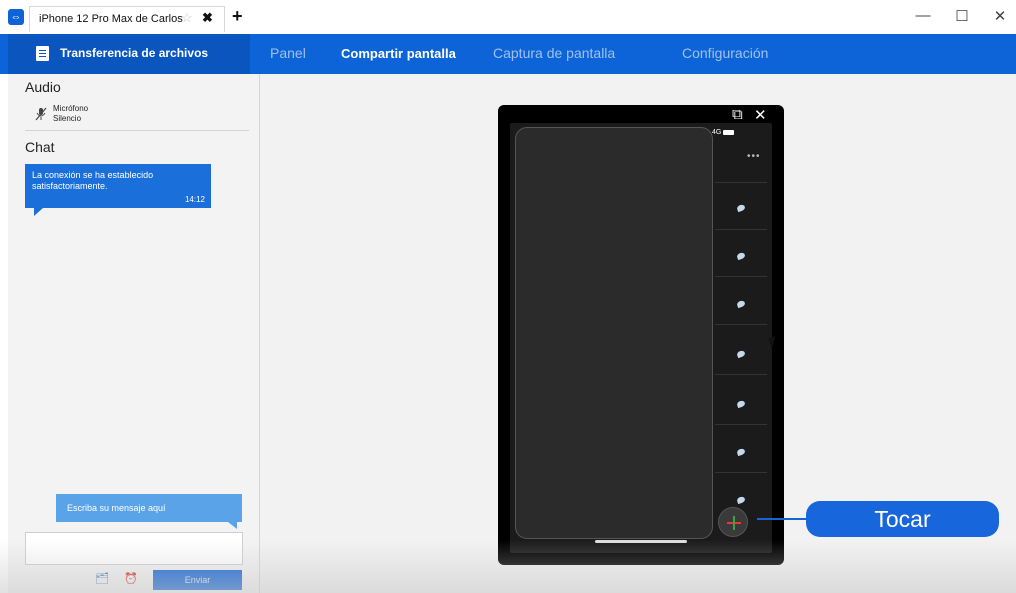  What do you see at coordinates (207, 18) in the screenshot?
I see `close-tab-icon: ✖` at bounding box center [207, 18].